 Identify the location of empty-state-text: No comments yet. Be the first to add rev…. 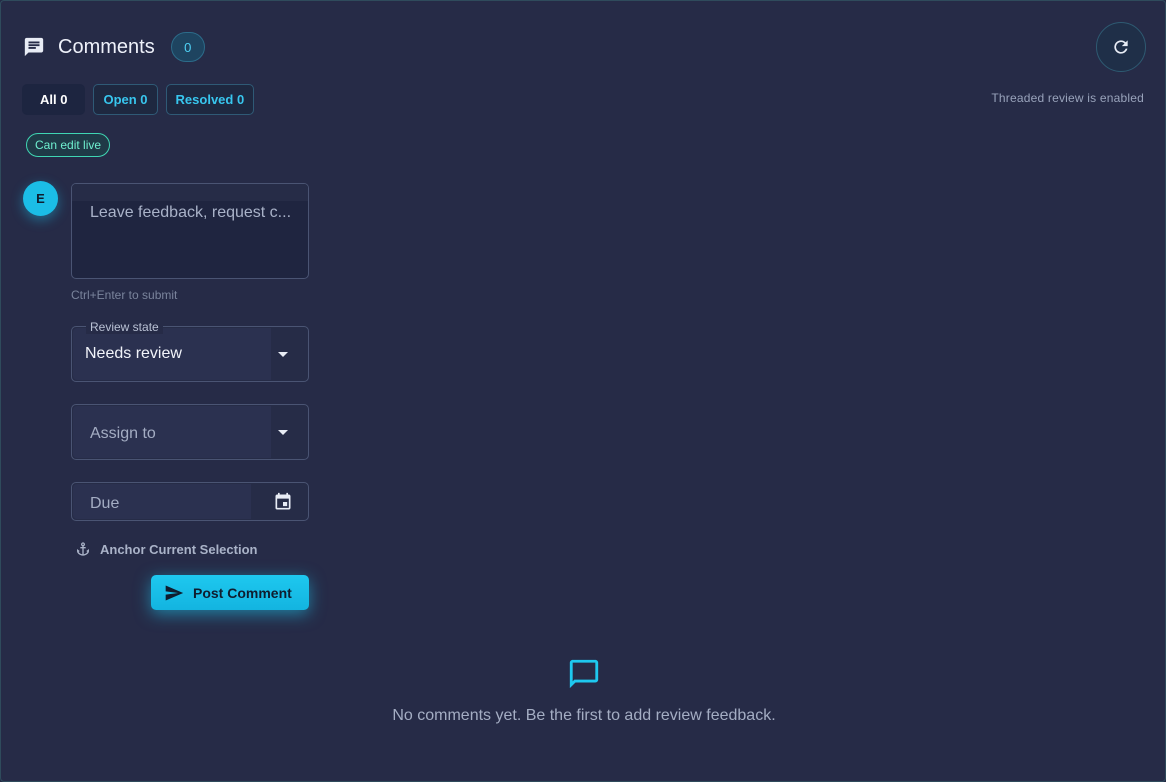
(584, 715).